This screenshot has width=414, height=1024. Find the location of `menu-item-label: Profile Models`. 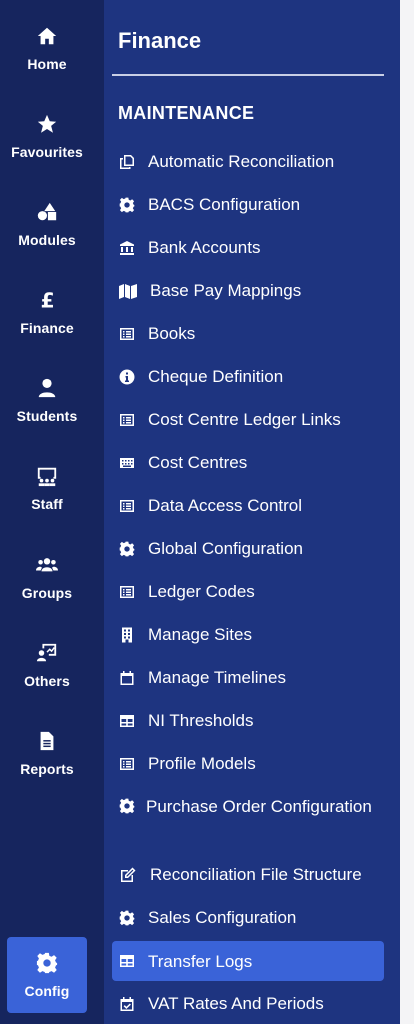

menu-item-label: Profile Models is located at coordinates (202, 763).